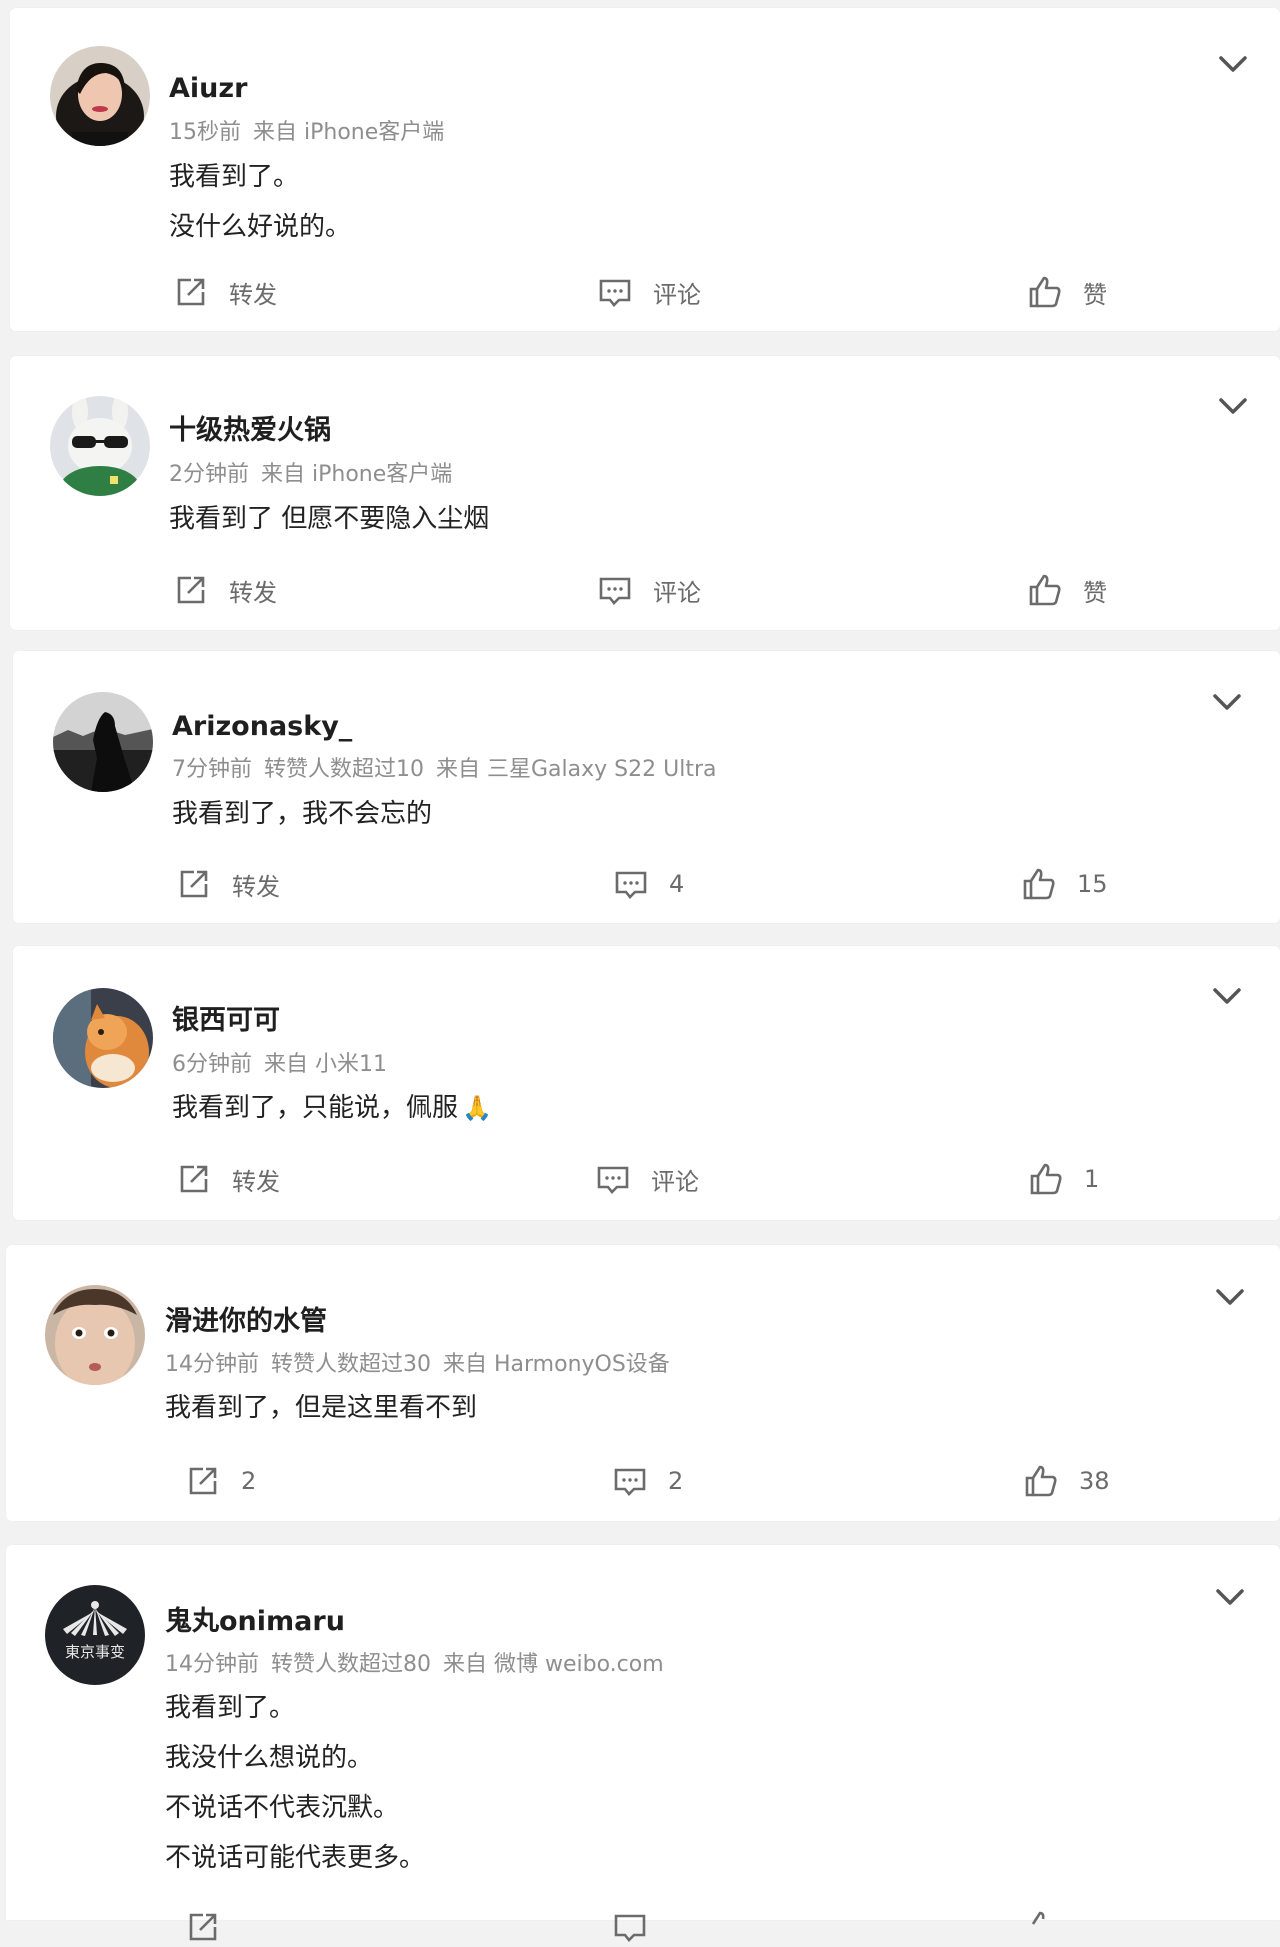 The height and width of the screenshot is (1947, 1280). I want to click on comment-button: 4, so click(648, 884).